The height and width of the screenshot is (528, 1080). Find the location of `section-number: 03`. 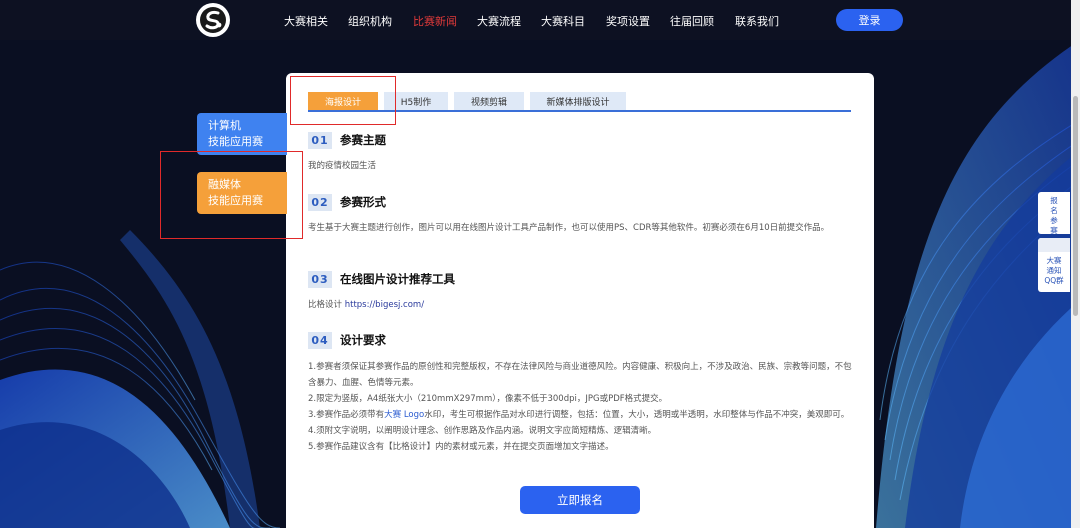

section-number: 03 is located at coordinates (320, 279).